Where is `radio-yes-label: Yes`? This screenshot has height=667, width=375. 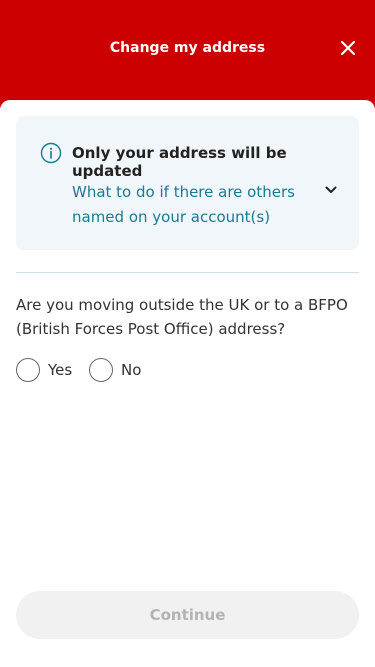 radio-yes-label: Yes is located at coordinates (60, 370).